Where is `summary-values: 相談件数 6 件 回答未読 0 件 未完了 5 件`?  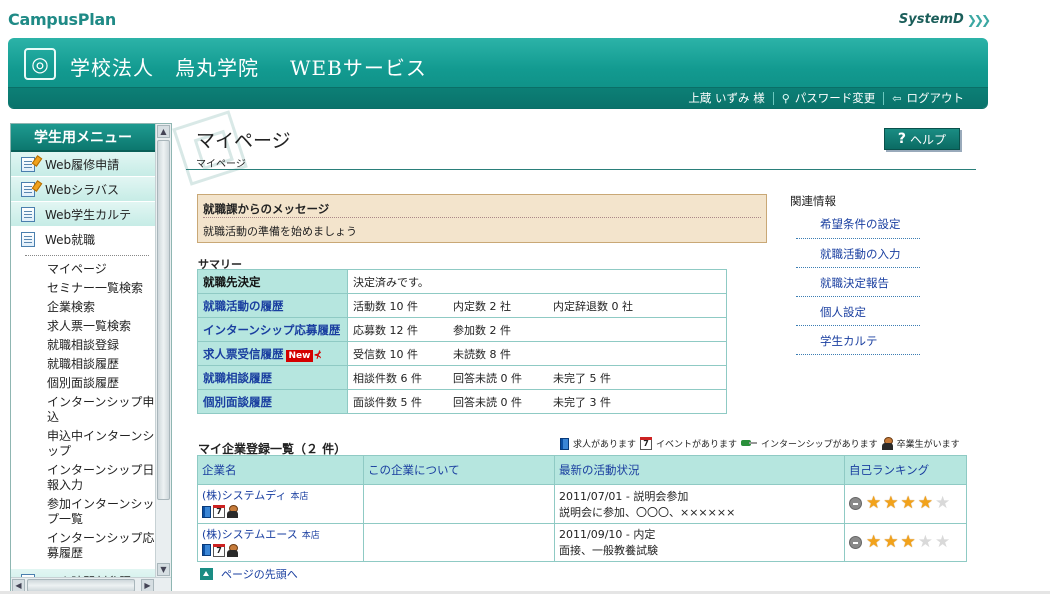 summary-values: 相談件数 6 件 回答未読 0 件 未完了 5 件 is located at coordinates (537, 377).